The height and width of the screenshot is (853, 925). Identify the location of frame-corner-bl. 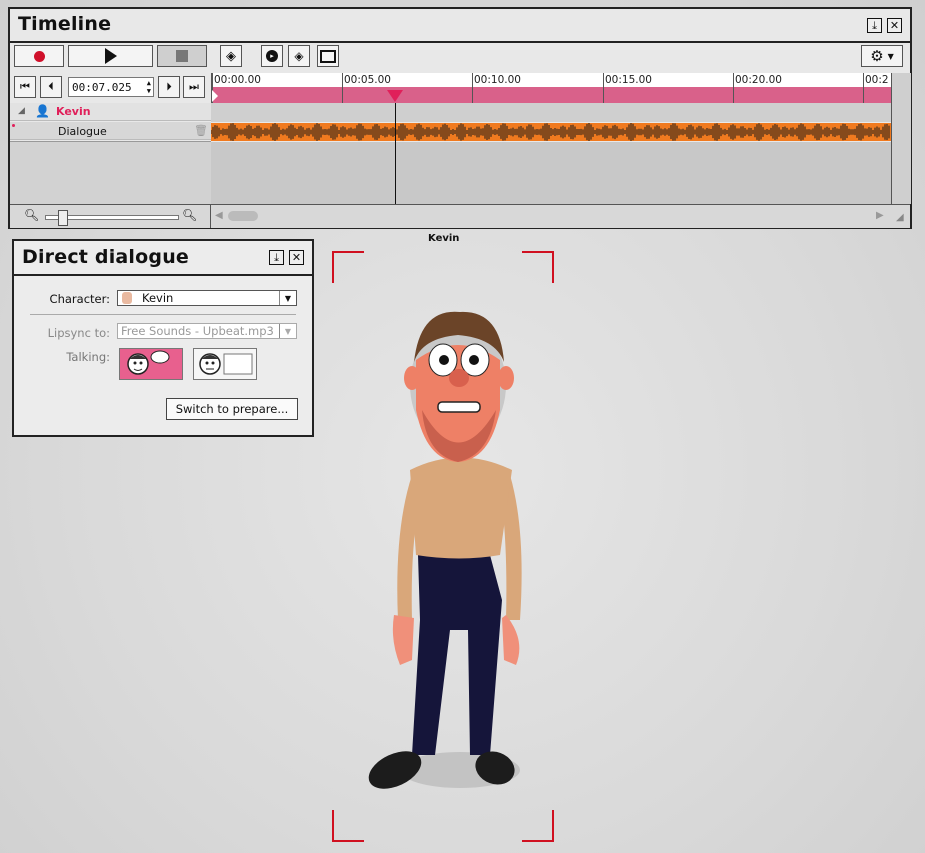
(348, 826).